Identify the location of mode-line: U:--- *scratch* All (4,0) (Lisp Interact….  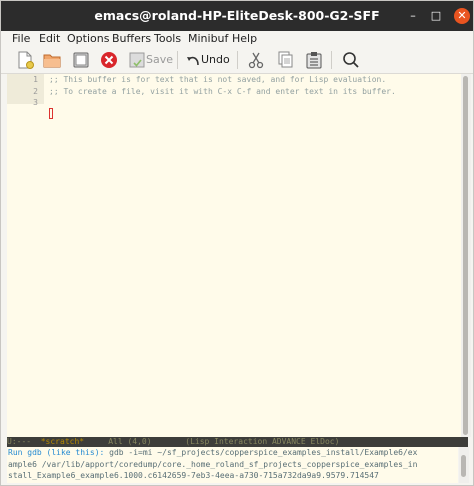
(237, 442).